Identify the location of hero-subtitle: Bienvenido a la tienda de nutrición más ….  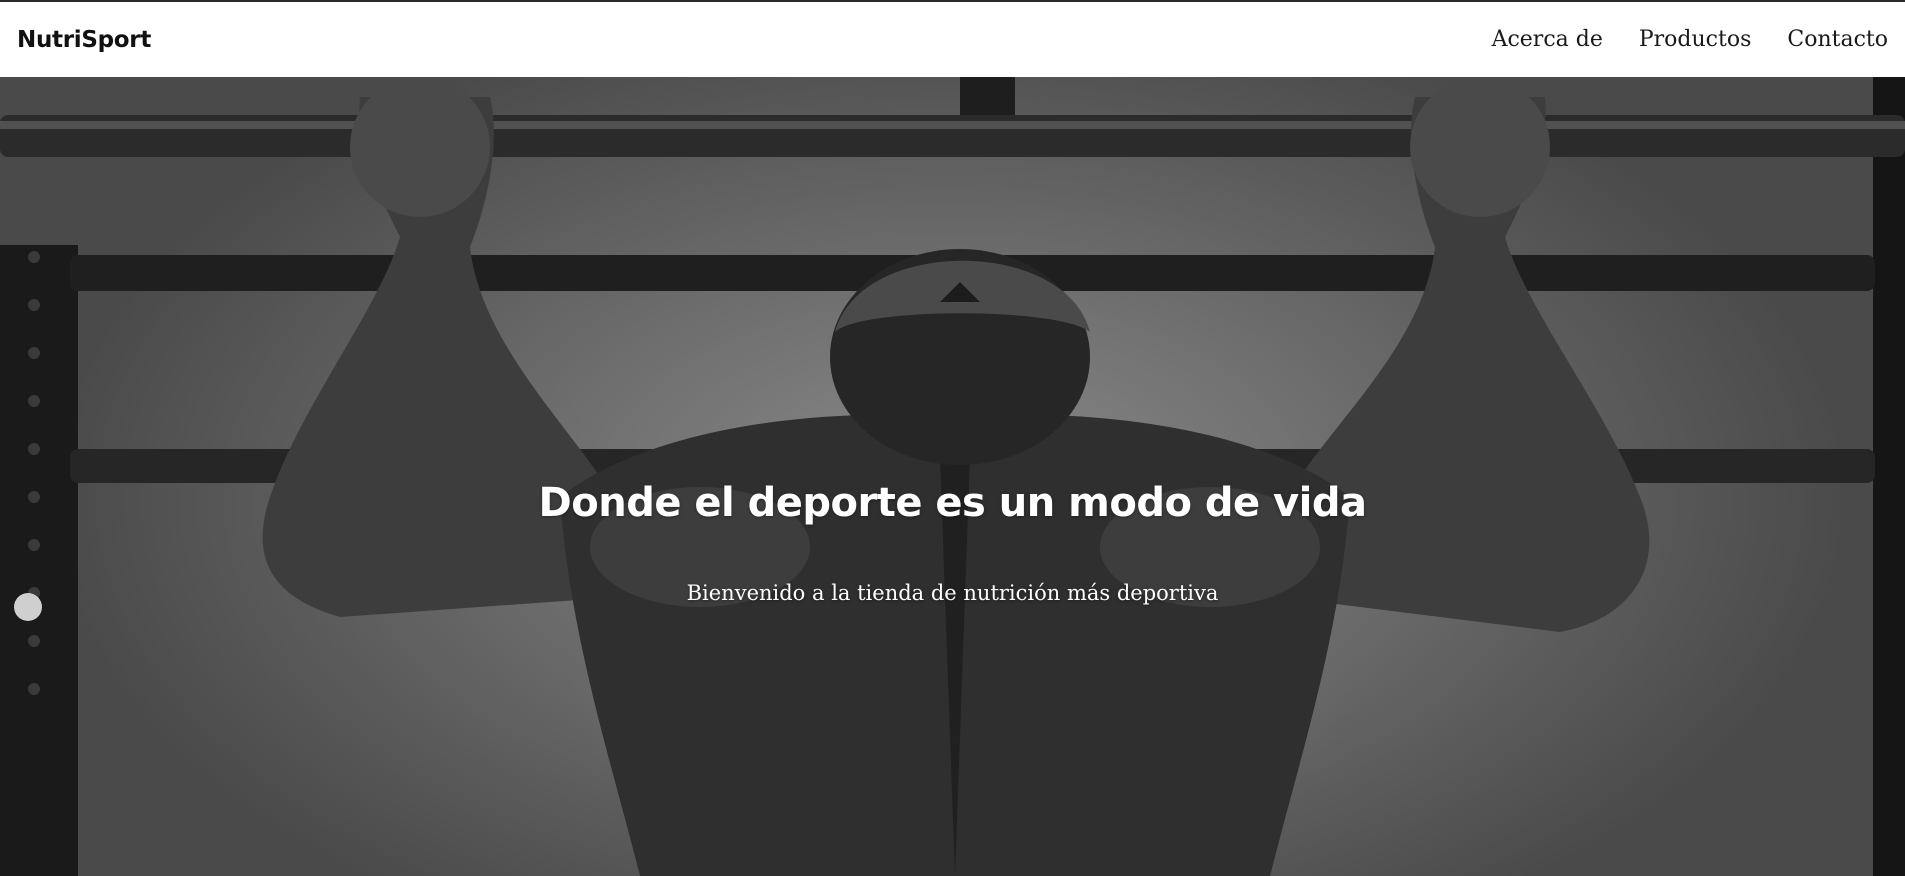
(952, 593).